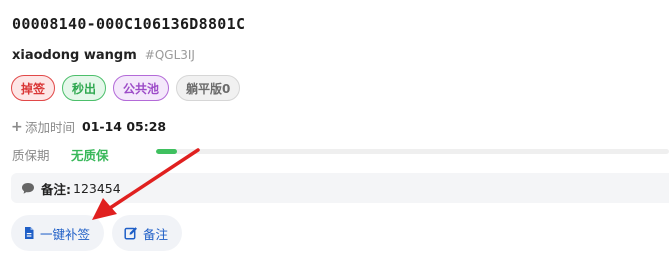 The height and width of the screenshot is (261, 669). Describe the element at coordinates (17, 126) in the screenshot. I see `plus-icon: +` at that location.